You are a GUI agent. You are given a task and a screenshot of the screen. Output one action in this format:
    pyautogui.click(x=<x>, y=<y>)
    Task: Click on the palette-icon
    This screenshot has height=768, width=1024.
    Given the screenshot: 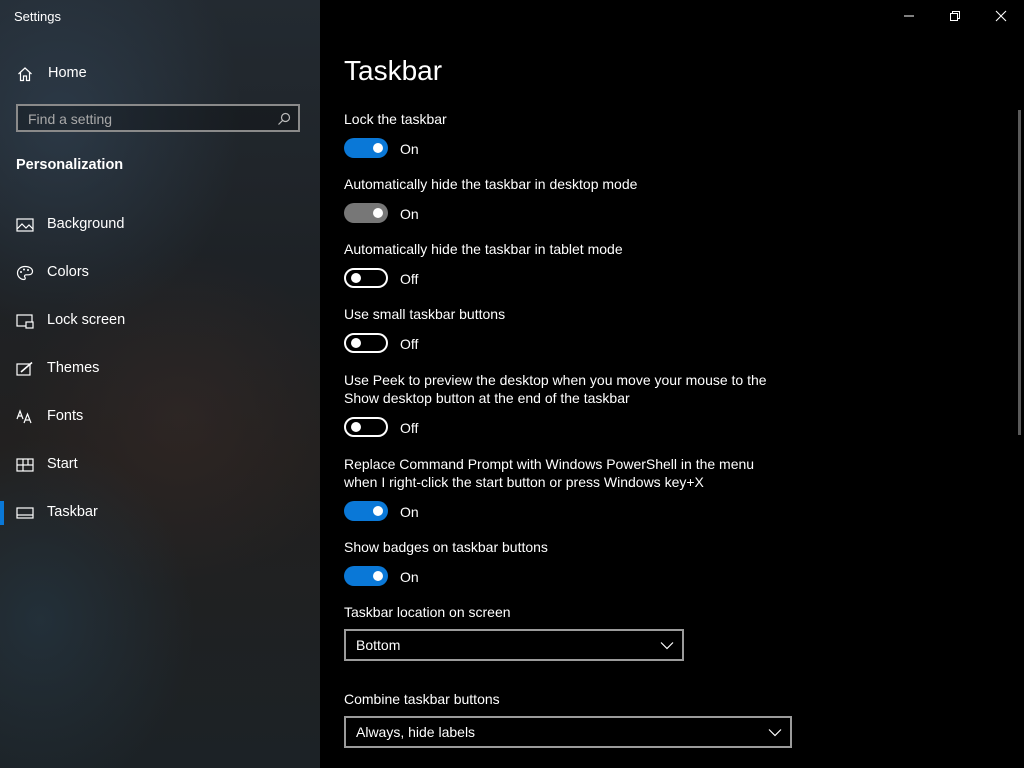 What is the action you would take?
    pyautogui.click(x=25, y=273)
    